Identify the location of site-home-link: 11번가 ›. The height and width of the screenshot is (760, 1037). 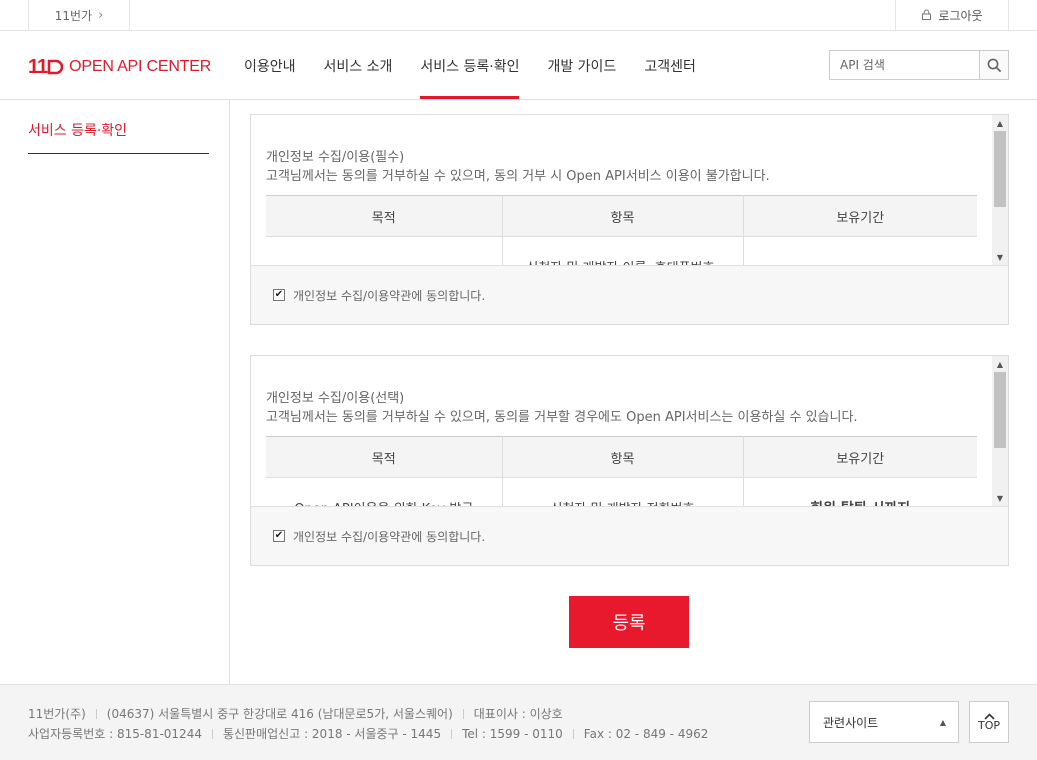
(79, 15).